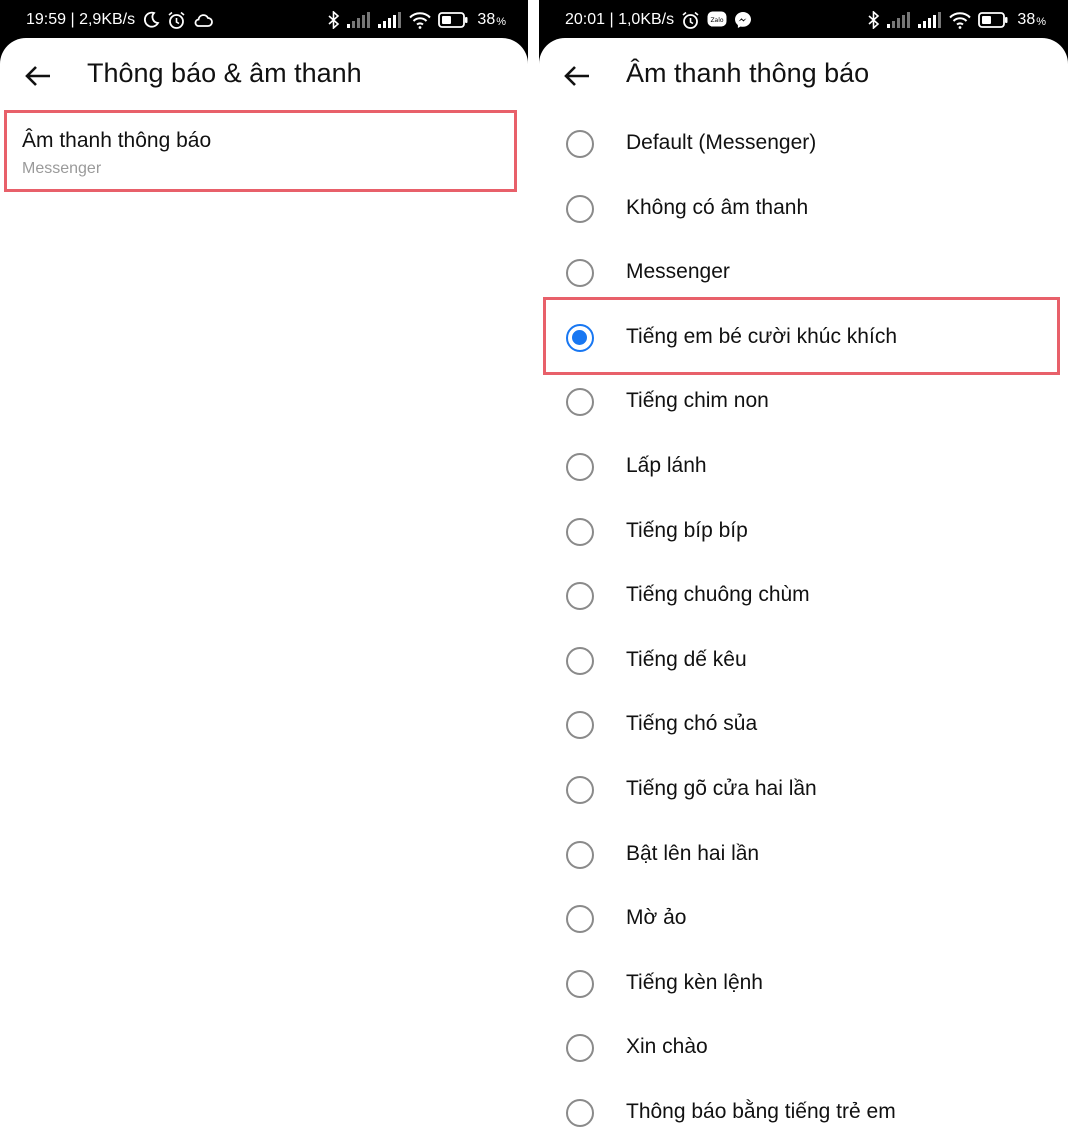 The height and width of the screenshot is (1146, 1068). Describe the element at coordinates (803, 987) in the screenshot. I see `sound-option: Tiếng kèn lệnh` at that location.